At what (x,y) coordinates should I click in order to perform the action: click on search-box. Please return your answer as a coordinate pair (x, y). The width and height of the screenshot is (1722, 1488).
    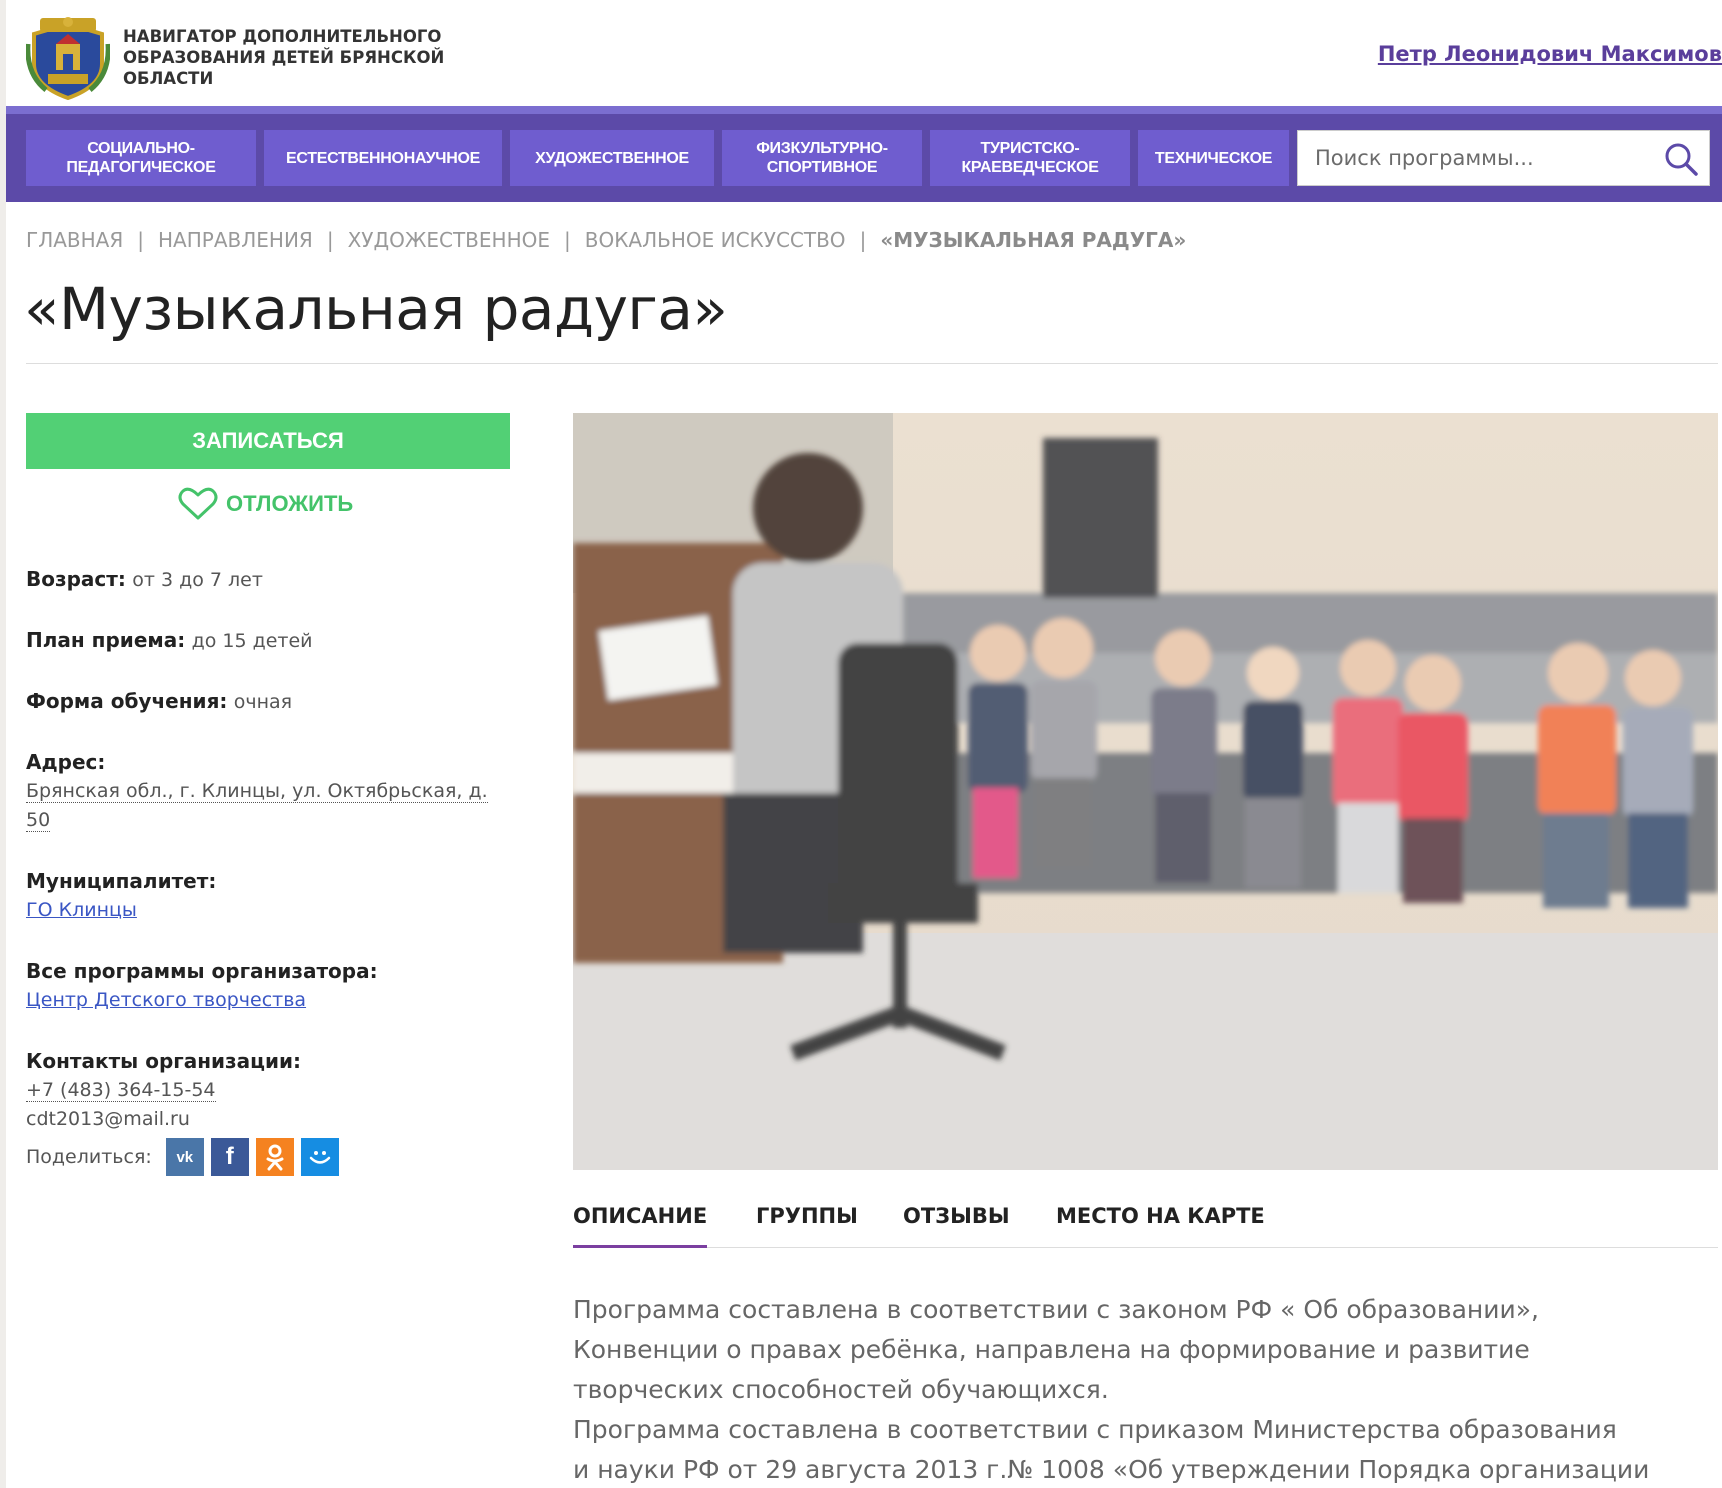
    Looking at the image, I should click on (1503, 158).